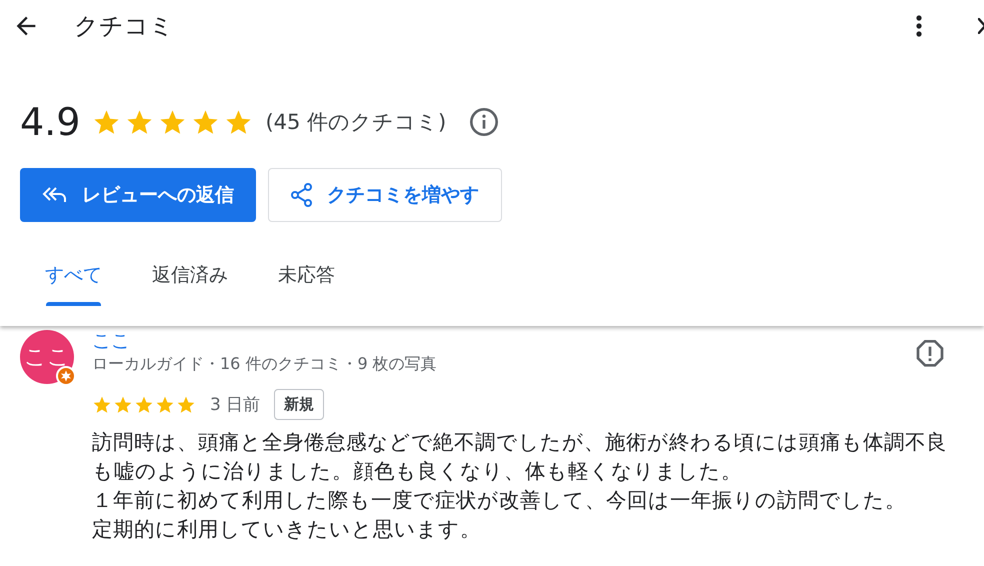 This screenshot has width=984, height=566. What do you see at coordinates (499, 500) in the screenshot?
I see `review-text: １年前に初めて利用した際も一度で症状が改善して、今回は一年振りの訪問でした。` at bounding box center [499, 500].